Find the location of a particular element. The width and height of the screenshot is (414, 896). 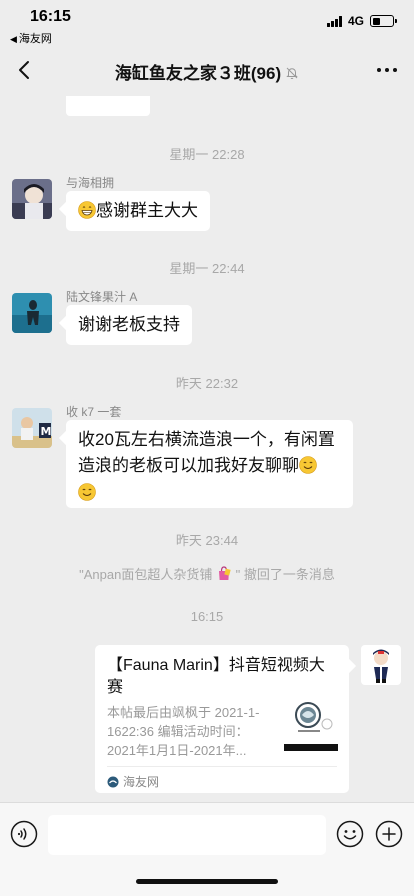

previous-message-card is located at coordinates (108, 106).